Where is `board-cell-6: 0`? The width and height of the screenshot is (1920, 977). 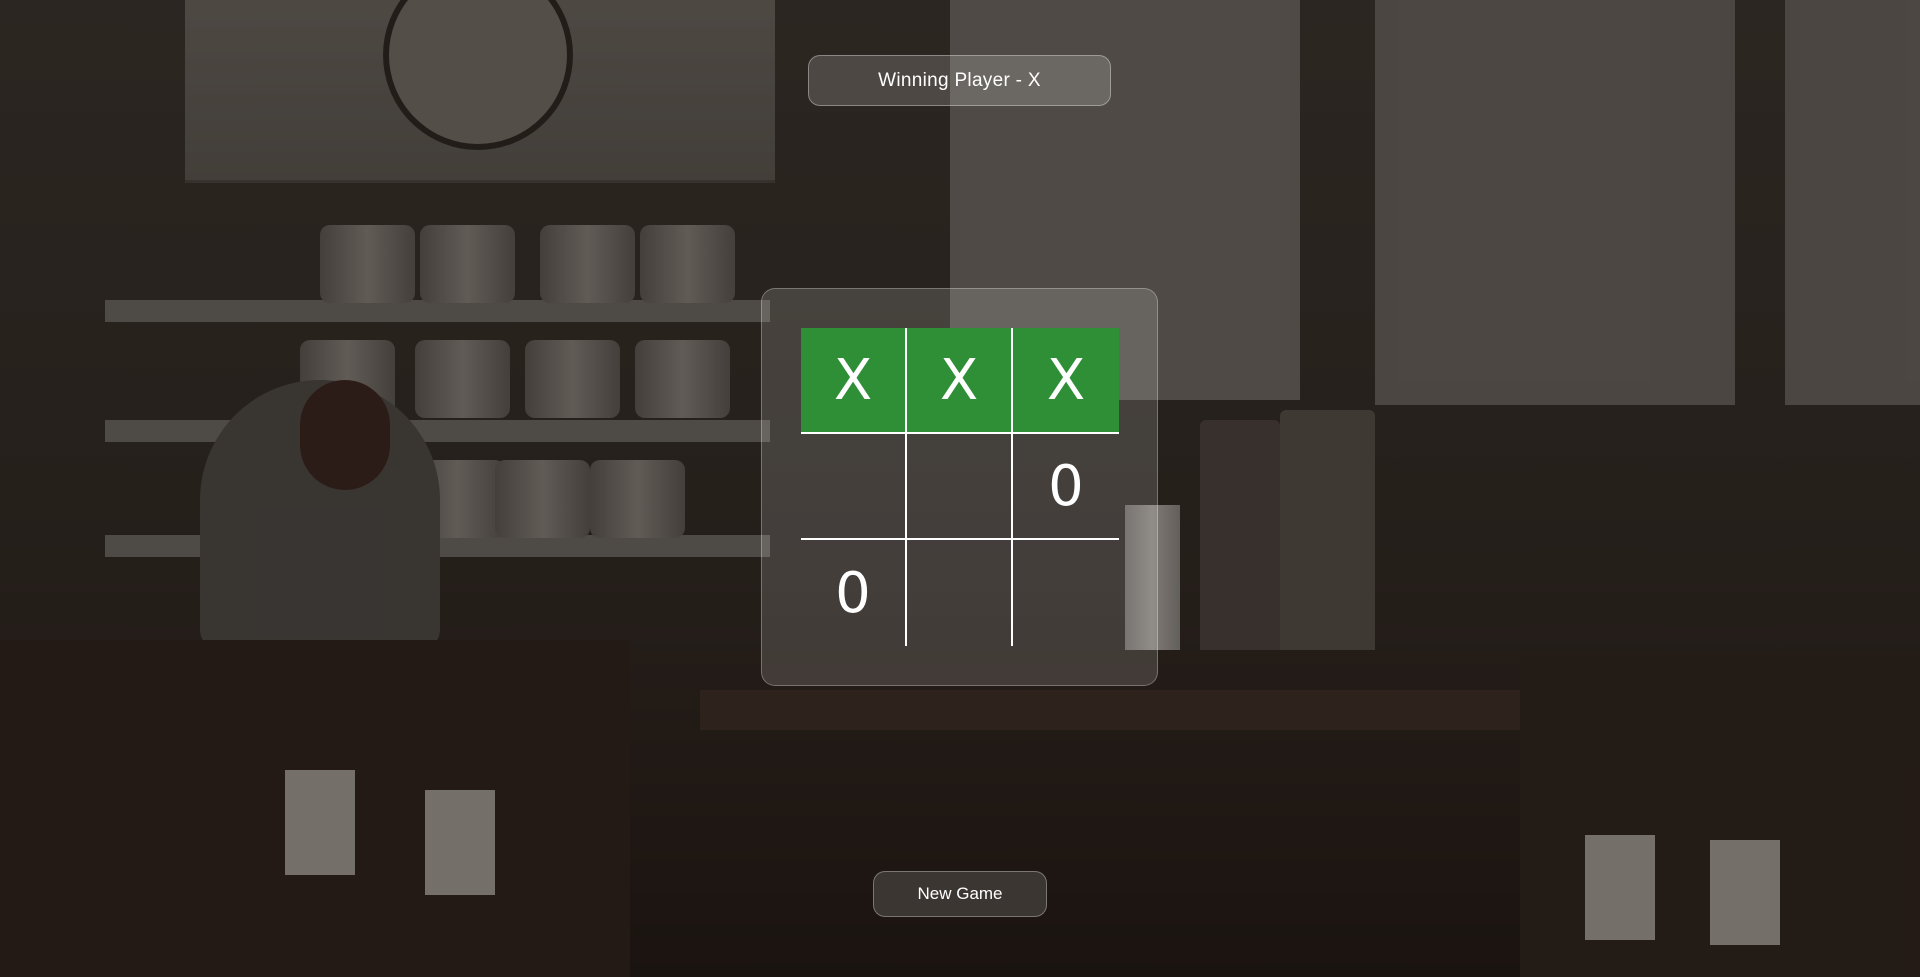 board-cell-6: 0 is located at coordinates (1066, 487).